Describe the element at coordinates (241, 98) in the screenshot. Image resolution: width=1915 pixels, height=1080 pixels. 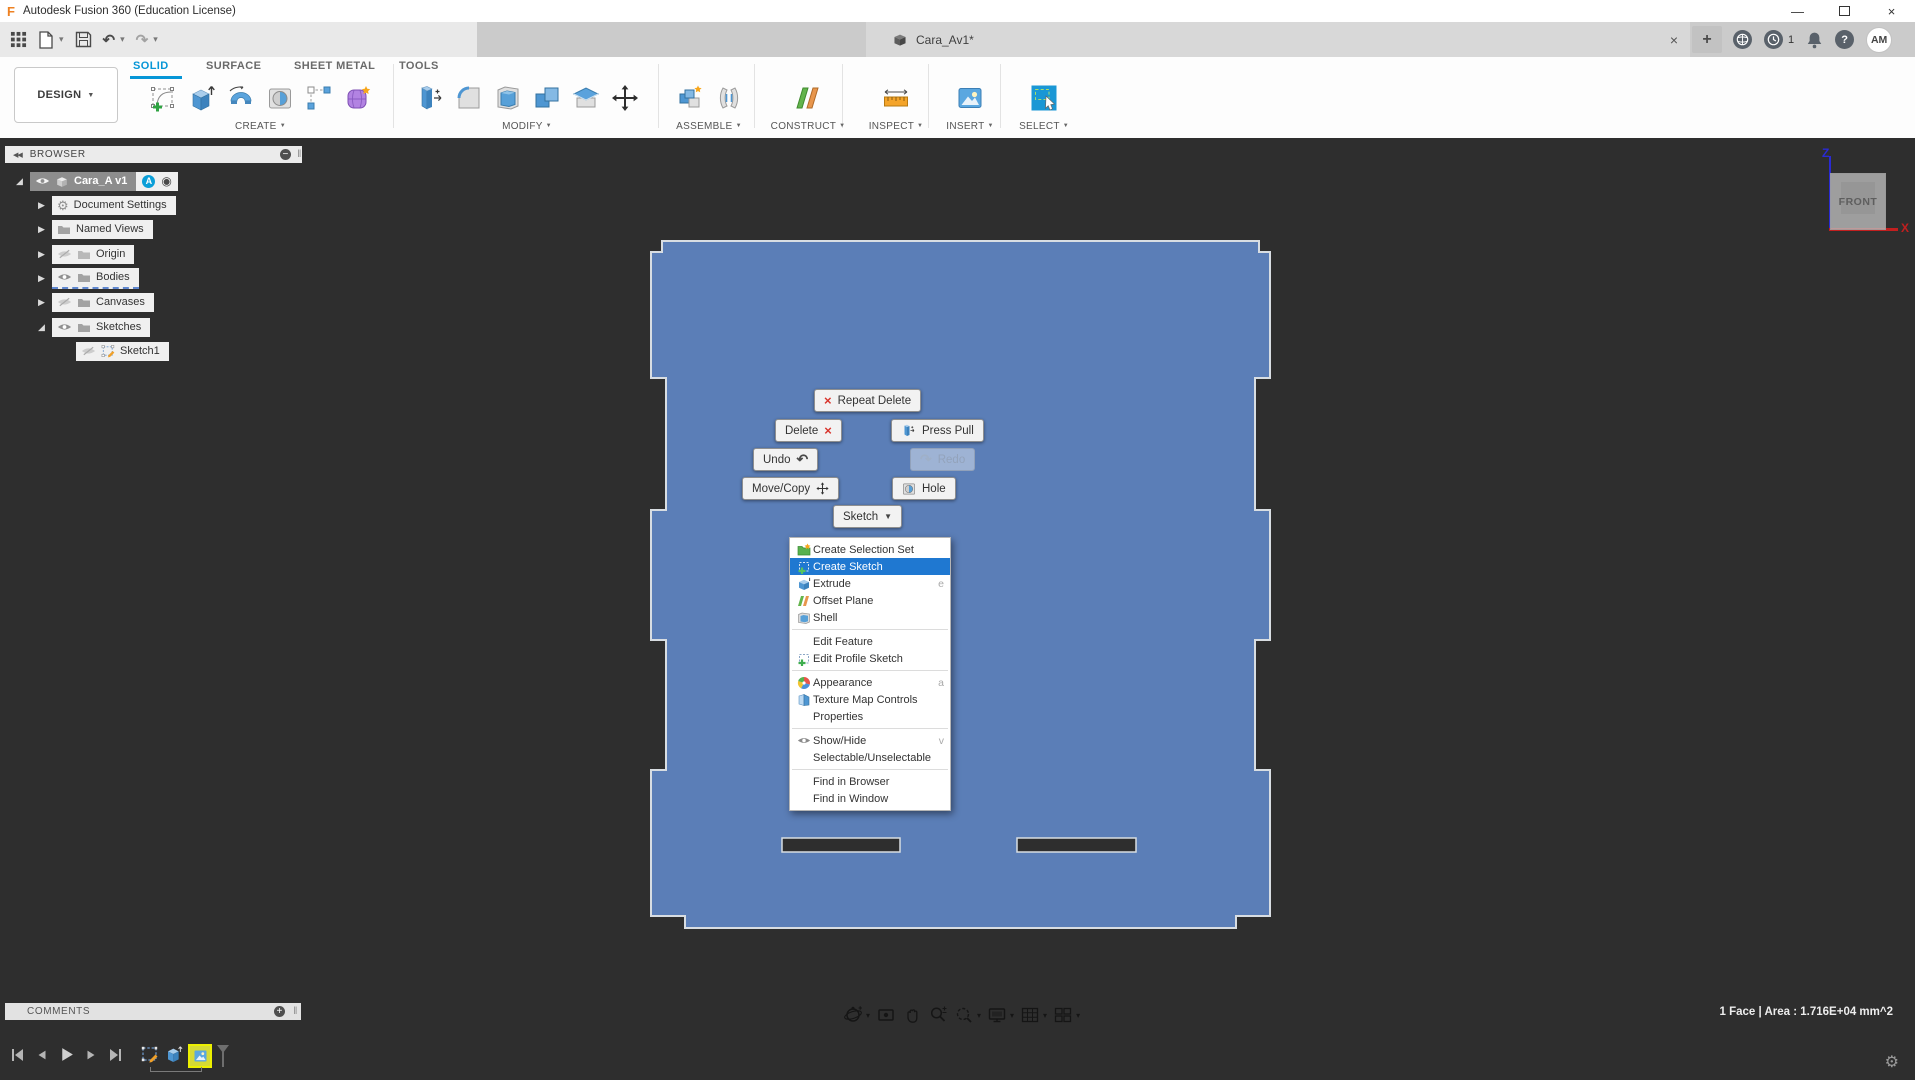
I see `revolve-icon` at that location.